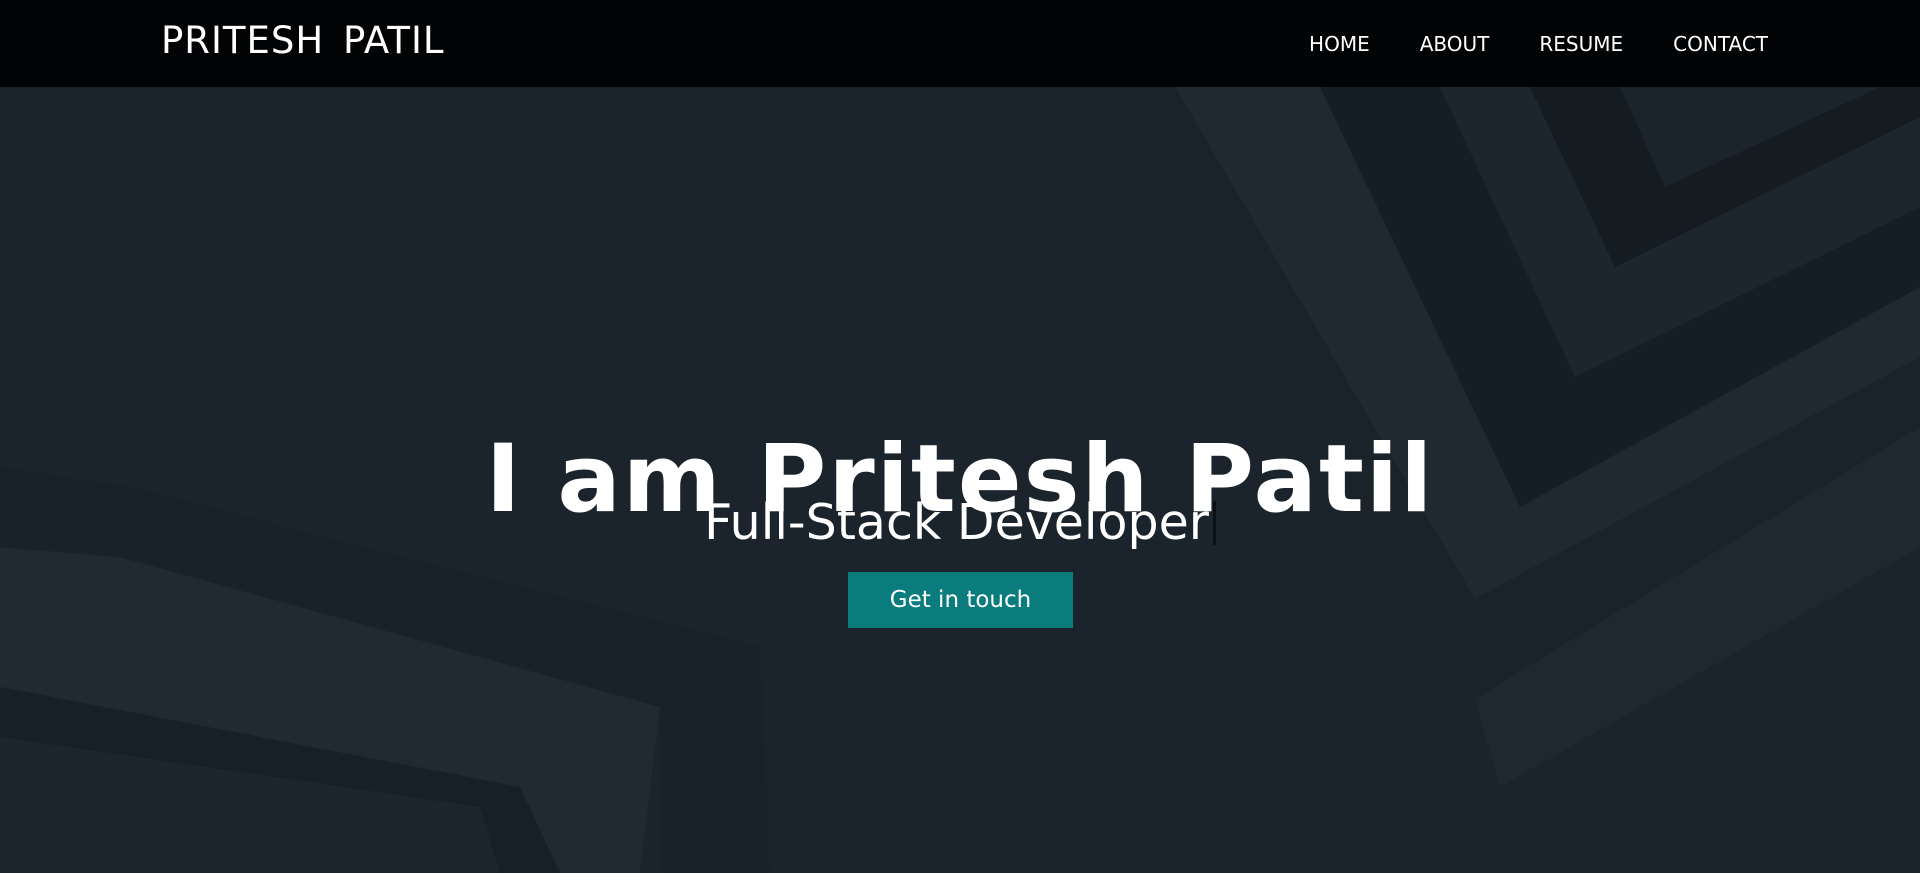  I want to click on nav-link-resume: RESUME, so click(1581, 44).